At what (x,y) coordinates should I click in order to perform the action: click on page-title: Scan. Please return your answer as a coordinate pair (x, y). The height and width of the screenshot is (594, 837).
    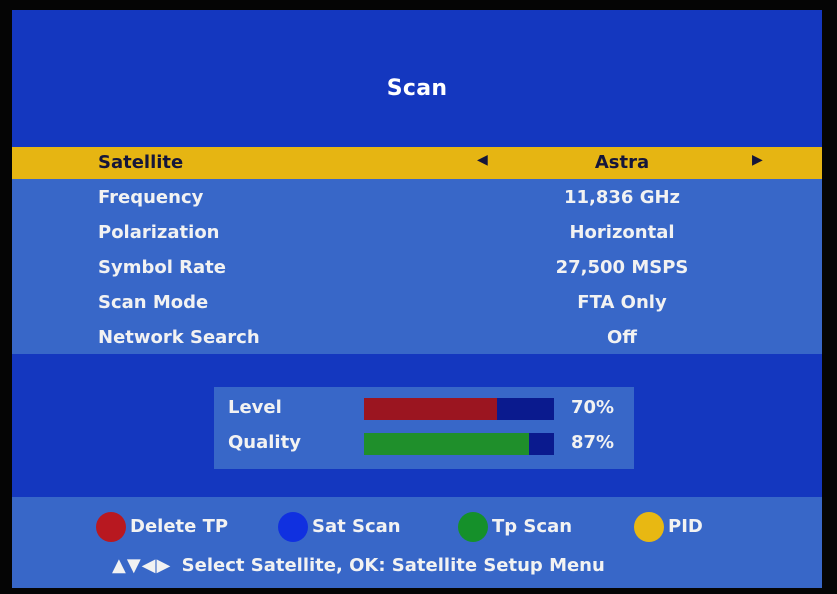
    Looking at the image, I should click on (417, 88).